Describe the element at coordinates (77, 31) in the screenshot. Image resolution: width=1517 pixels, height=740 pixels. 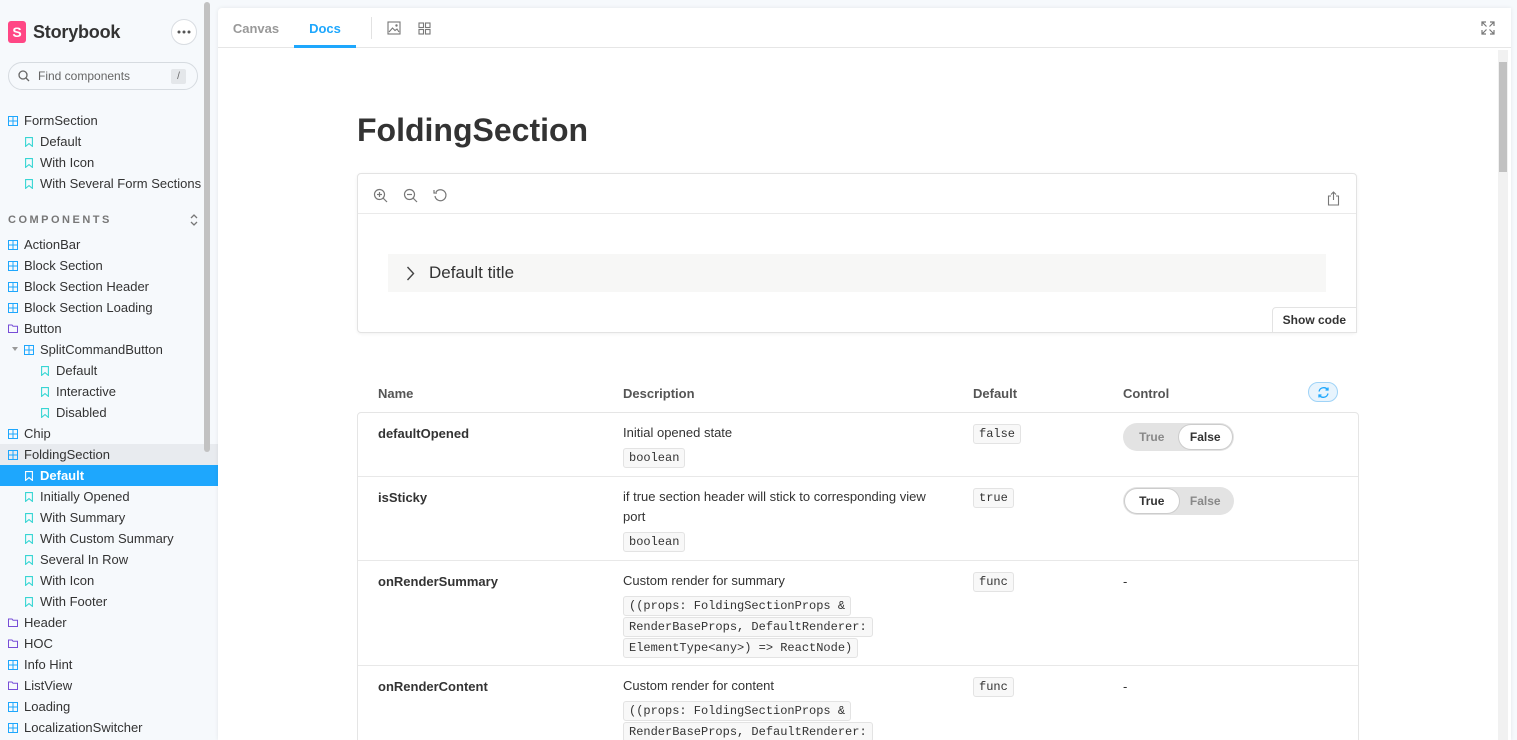
I see `brand-name: Storybook` at that location.